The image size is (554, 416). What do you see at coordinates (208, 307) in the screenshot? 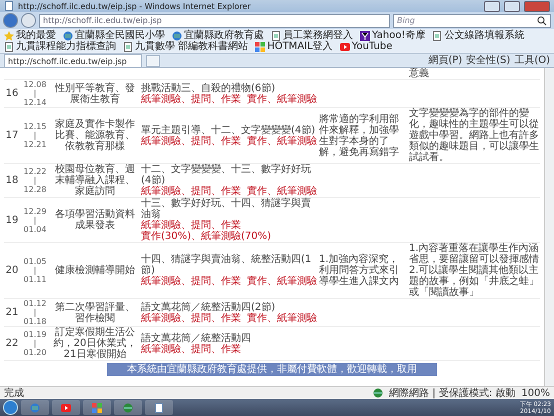
I see `lesson-text: 語文萬花筒／統整活動四(2節)` at bounding box center [208, 307].